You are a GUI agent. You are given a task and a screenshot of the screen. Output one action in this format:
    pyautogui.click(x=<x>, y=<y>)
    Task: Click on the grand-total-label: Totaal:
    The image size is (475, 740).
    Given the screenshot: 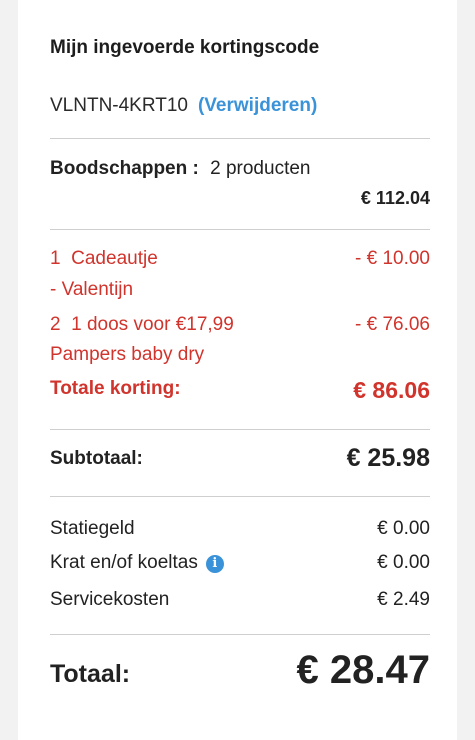 What is the action you would take?
    pyautogui.click(x=90, y=674)
    